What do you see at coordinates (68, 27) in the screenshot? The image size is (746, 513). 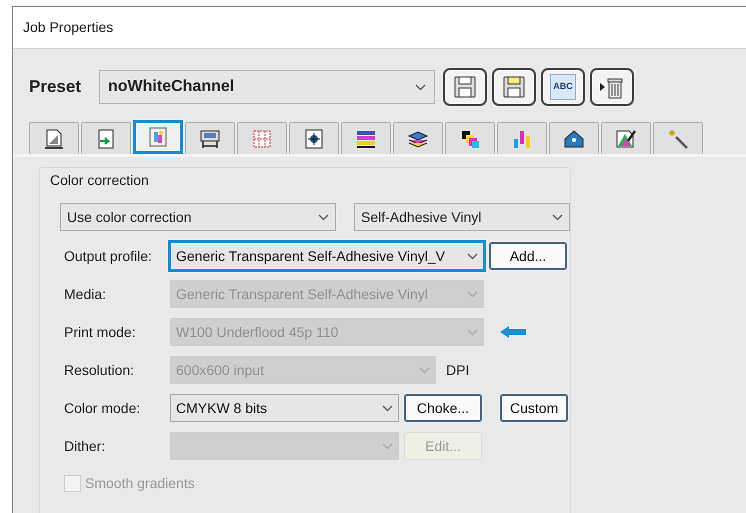 I see `window-title: Job Properties` at bounding box center [68, 27].